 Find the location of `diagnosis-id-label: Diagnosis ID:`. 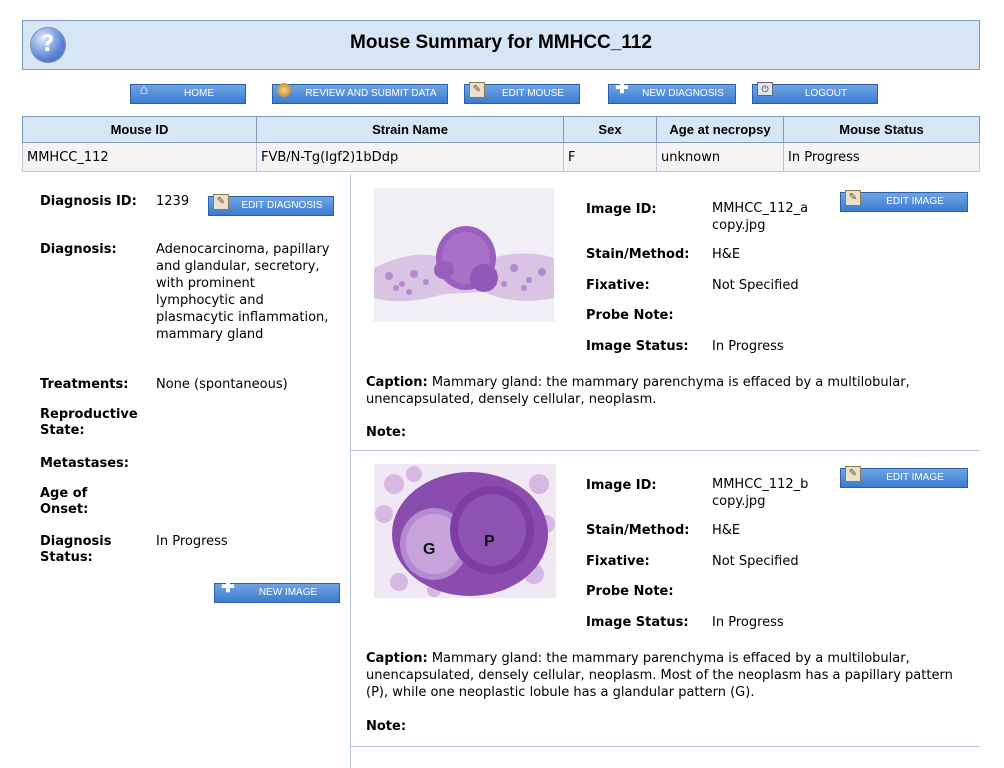

diagnosis-id-label: Diagnosis ID: is located at coordinates (88, 201).